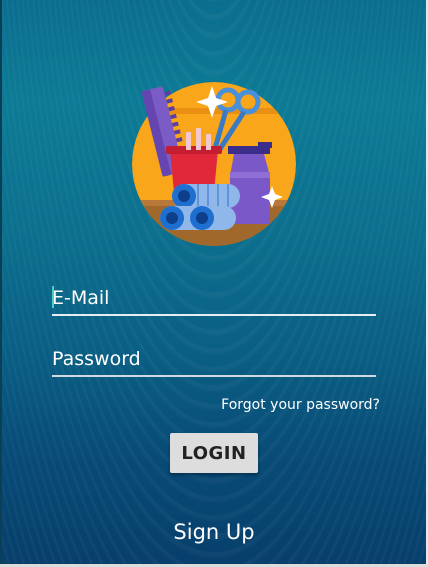  Describe the element at coordinates (214, 532) in the screenshot. I see `signup-link: Sign Up` at that location.